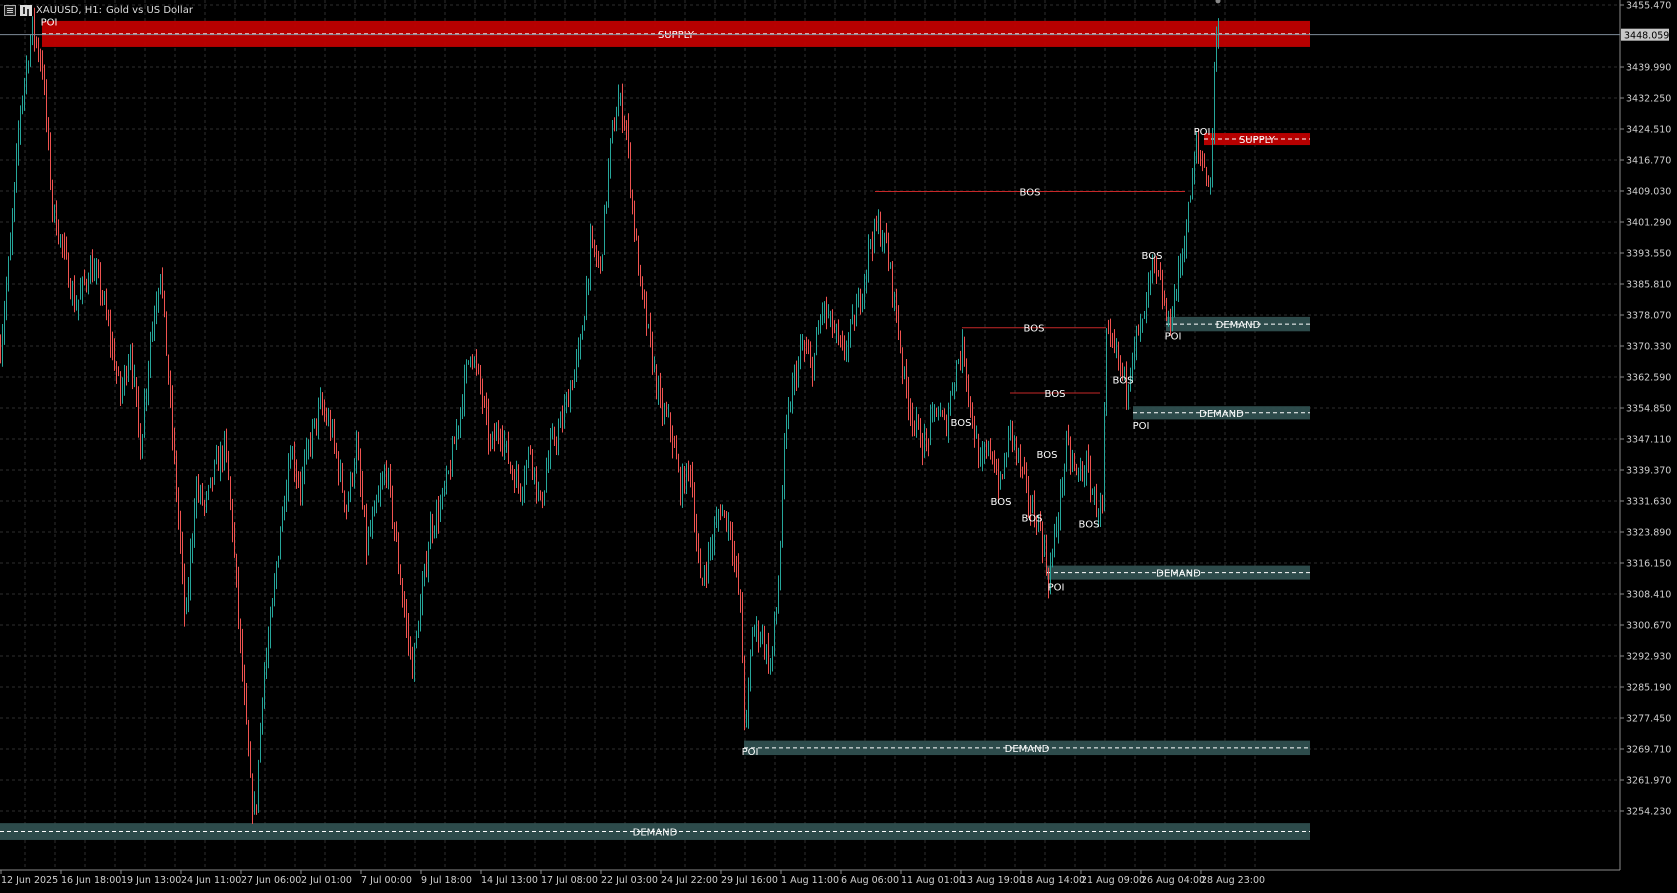 The image size is (1677, 893). I want to click on time-tick-label: 7 Jul 00:00, so click(386, 880).